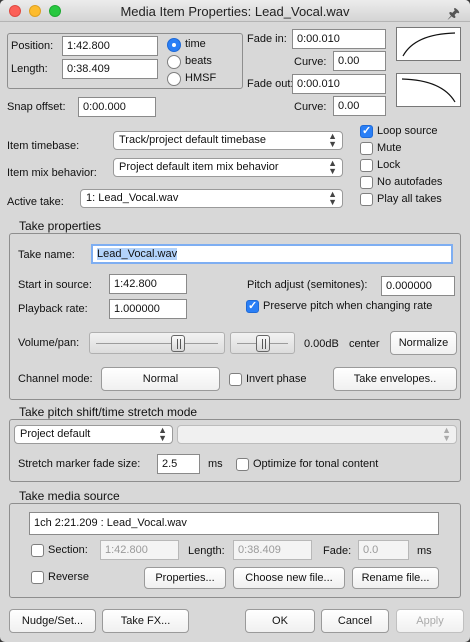 The image size is (470, 642). What do you see at coordinates (215, 464) in the screenshot?
I see `stretch-fade-unit: ms` at bounding box center [215, 464].